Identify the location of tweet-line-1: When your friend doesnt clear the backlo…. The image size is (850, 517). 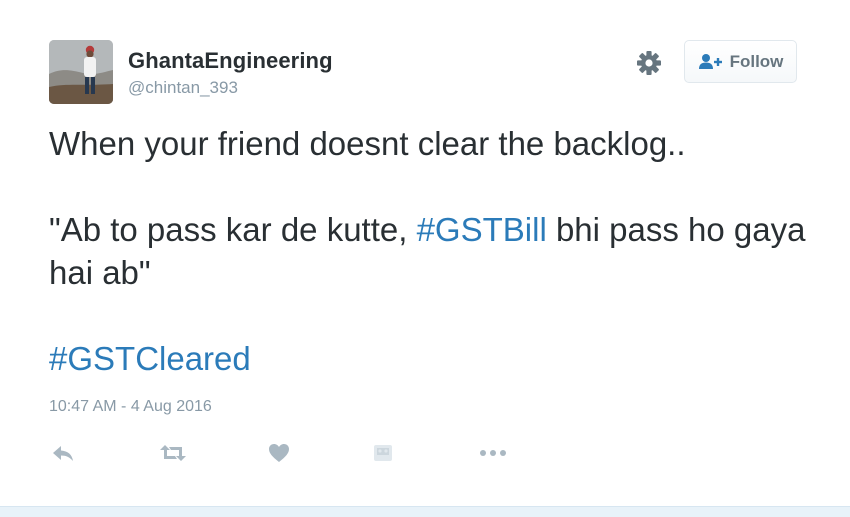
(367, 143).